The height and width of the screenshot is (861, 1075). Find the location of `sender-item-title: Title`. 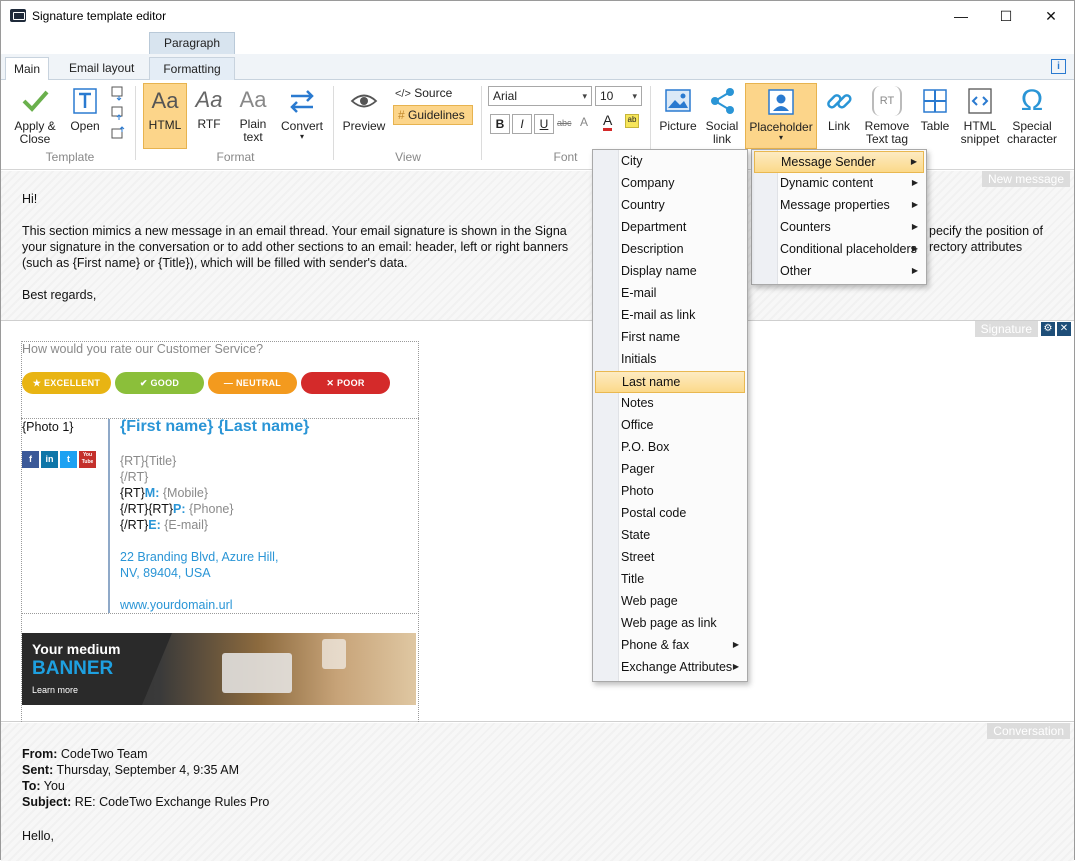

sender-item-title: Title is located at coordinates (670, 580).